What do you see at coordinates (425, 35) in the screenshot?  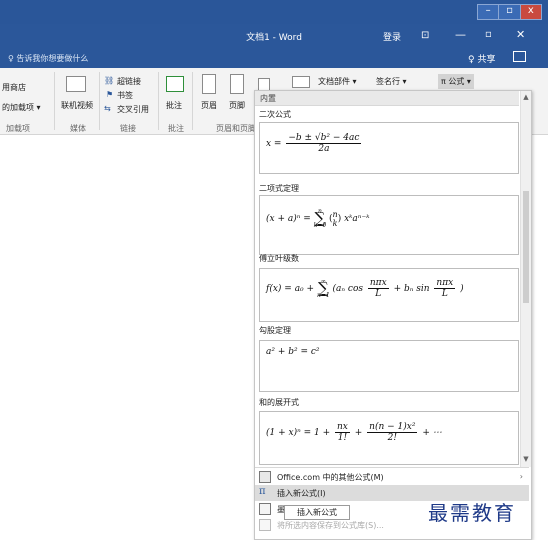 I see `ribbon-display-icon: ⊡` at bounding box center [425, 35].